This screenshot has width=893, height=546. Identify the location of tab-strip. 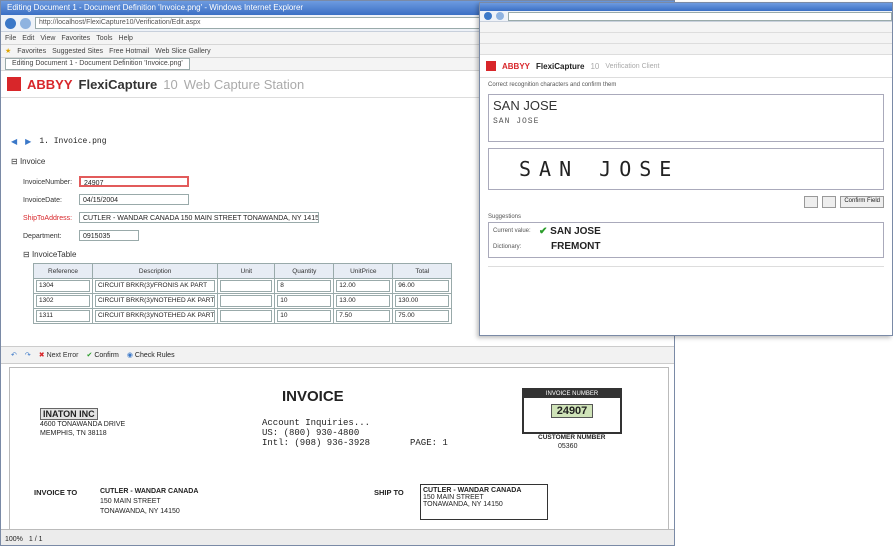
(686, 49).